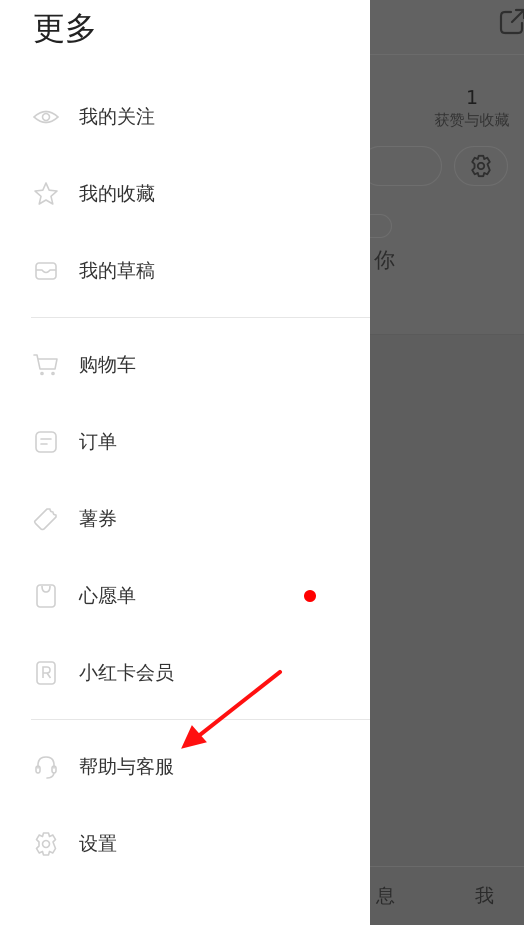 This screenshot has width=524, height=925. I want to click on stat-value: 1, so click(472, 98).